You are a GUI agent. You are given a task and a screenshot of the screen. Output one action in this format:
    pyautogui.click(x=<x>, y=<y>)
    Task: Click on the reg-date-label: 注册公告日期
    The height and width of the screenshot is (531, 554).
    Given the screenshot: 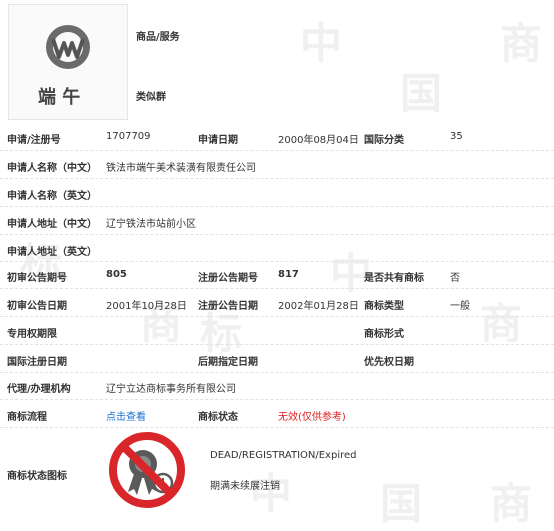 What is the action you would take?
    pyautogui.click(x=228, y=306)
    